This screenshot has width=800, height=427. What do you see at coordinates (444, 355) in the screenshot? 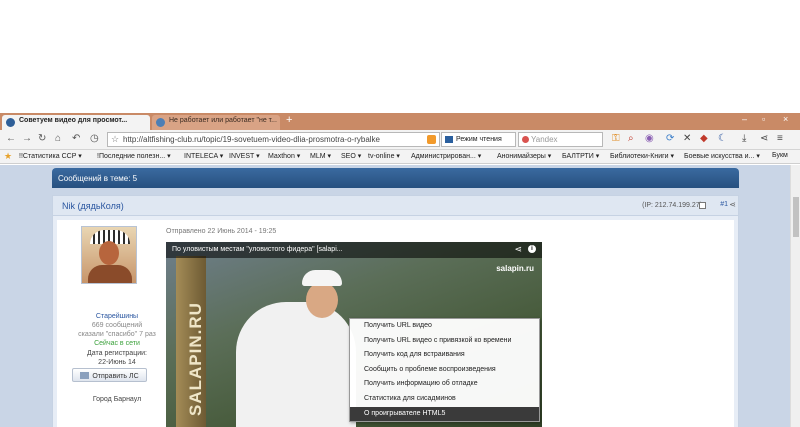
I see `menu-item-embed-code: Получить код для встраивания` at bounding box center [444, 355].